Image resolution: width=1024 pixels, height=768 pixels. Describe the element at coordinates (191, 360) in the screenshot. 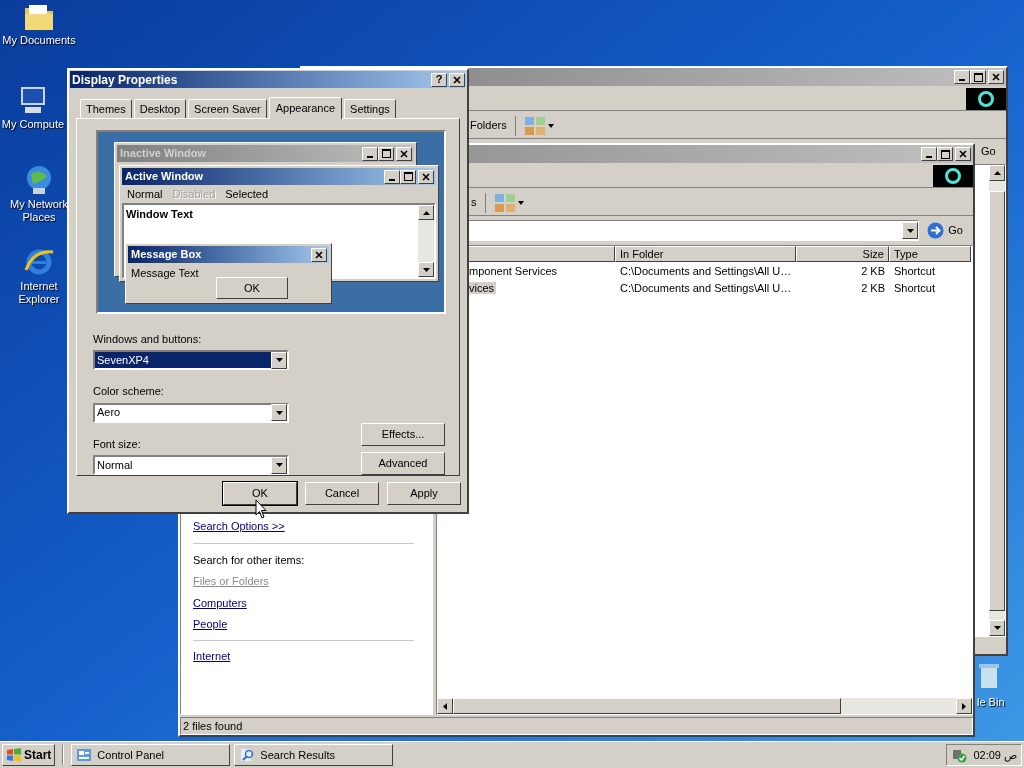

I see `dropdown-field: SevenXP4` at that location.